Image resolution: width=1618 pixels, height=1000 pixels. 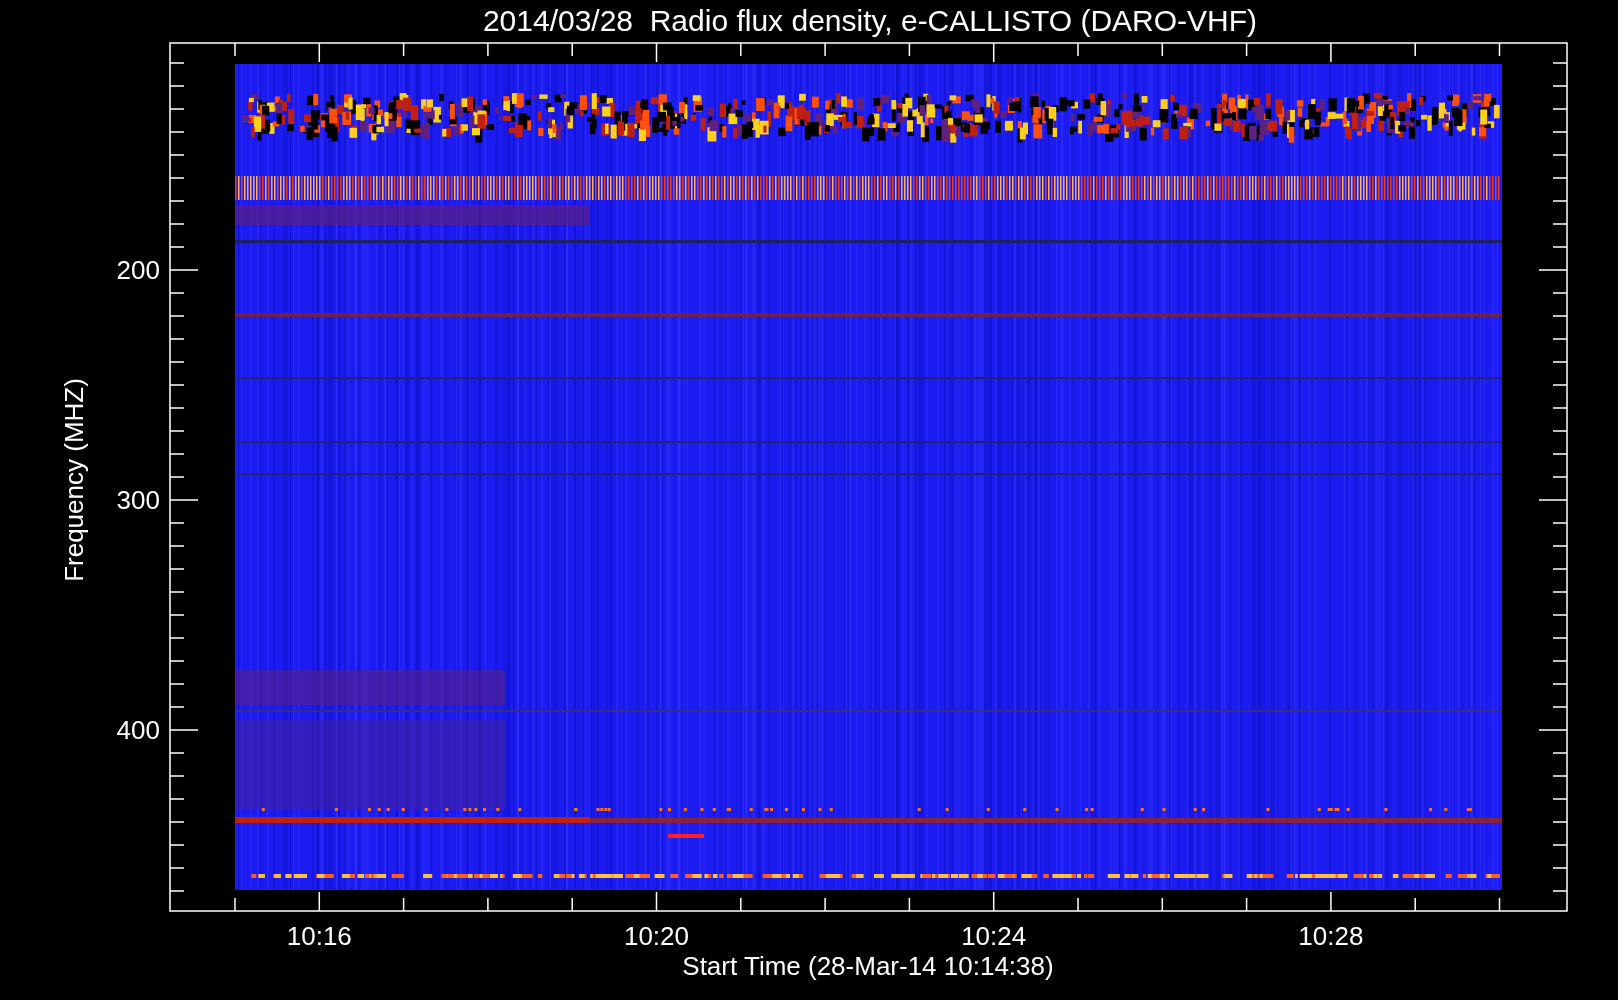 What do you see at coordinates (74, 480) in the screenshot?
I see `axis-title: Frequency (MHZ)` at bounding box center [74, 480].